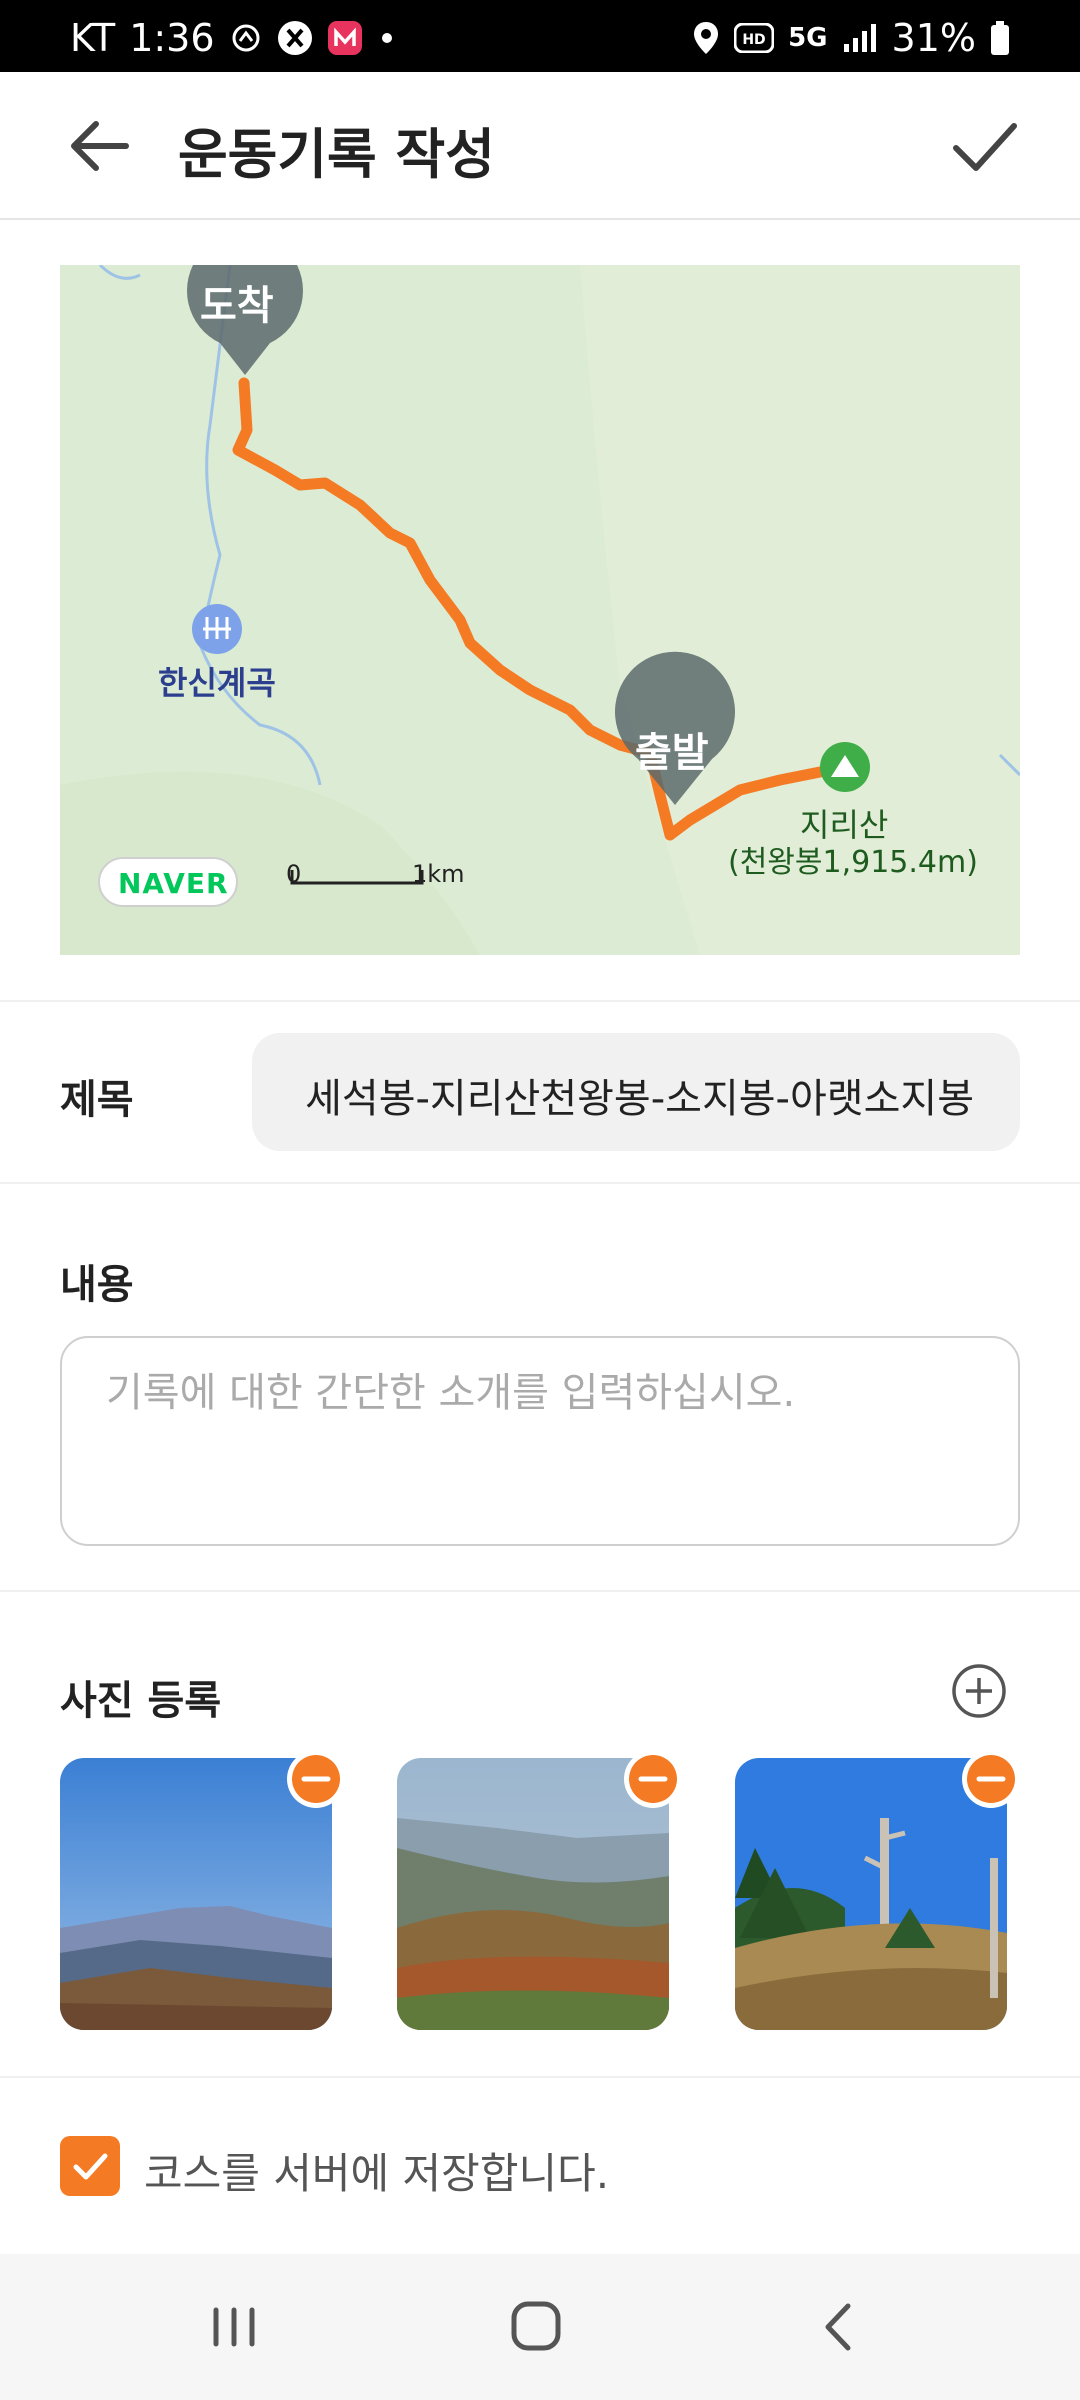  What do you see at coordinates (97, 1285) in the screenshot?
I see `content-label: 내용` at bounding box center [97, 1285].